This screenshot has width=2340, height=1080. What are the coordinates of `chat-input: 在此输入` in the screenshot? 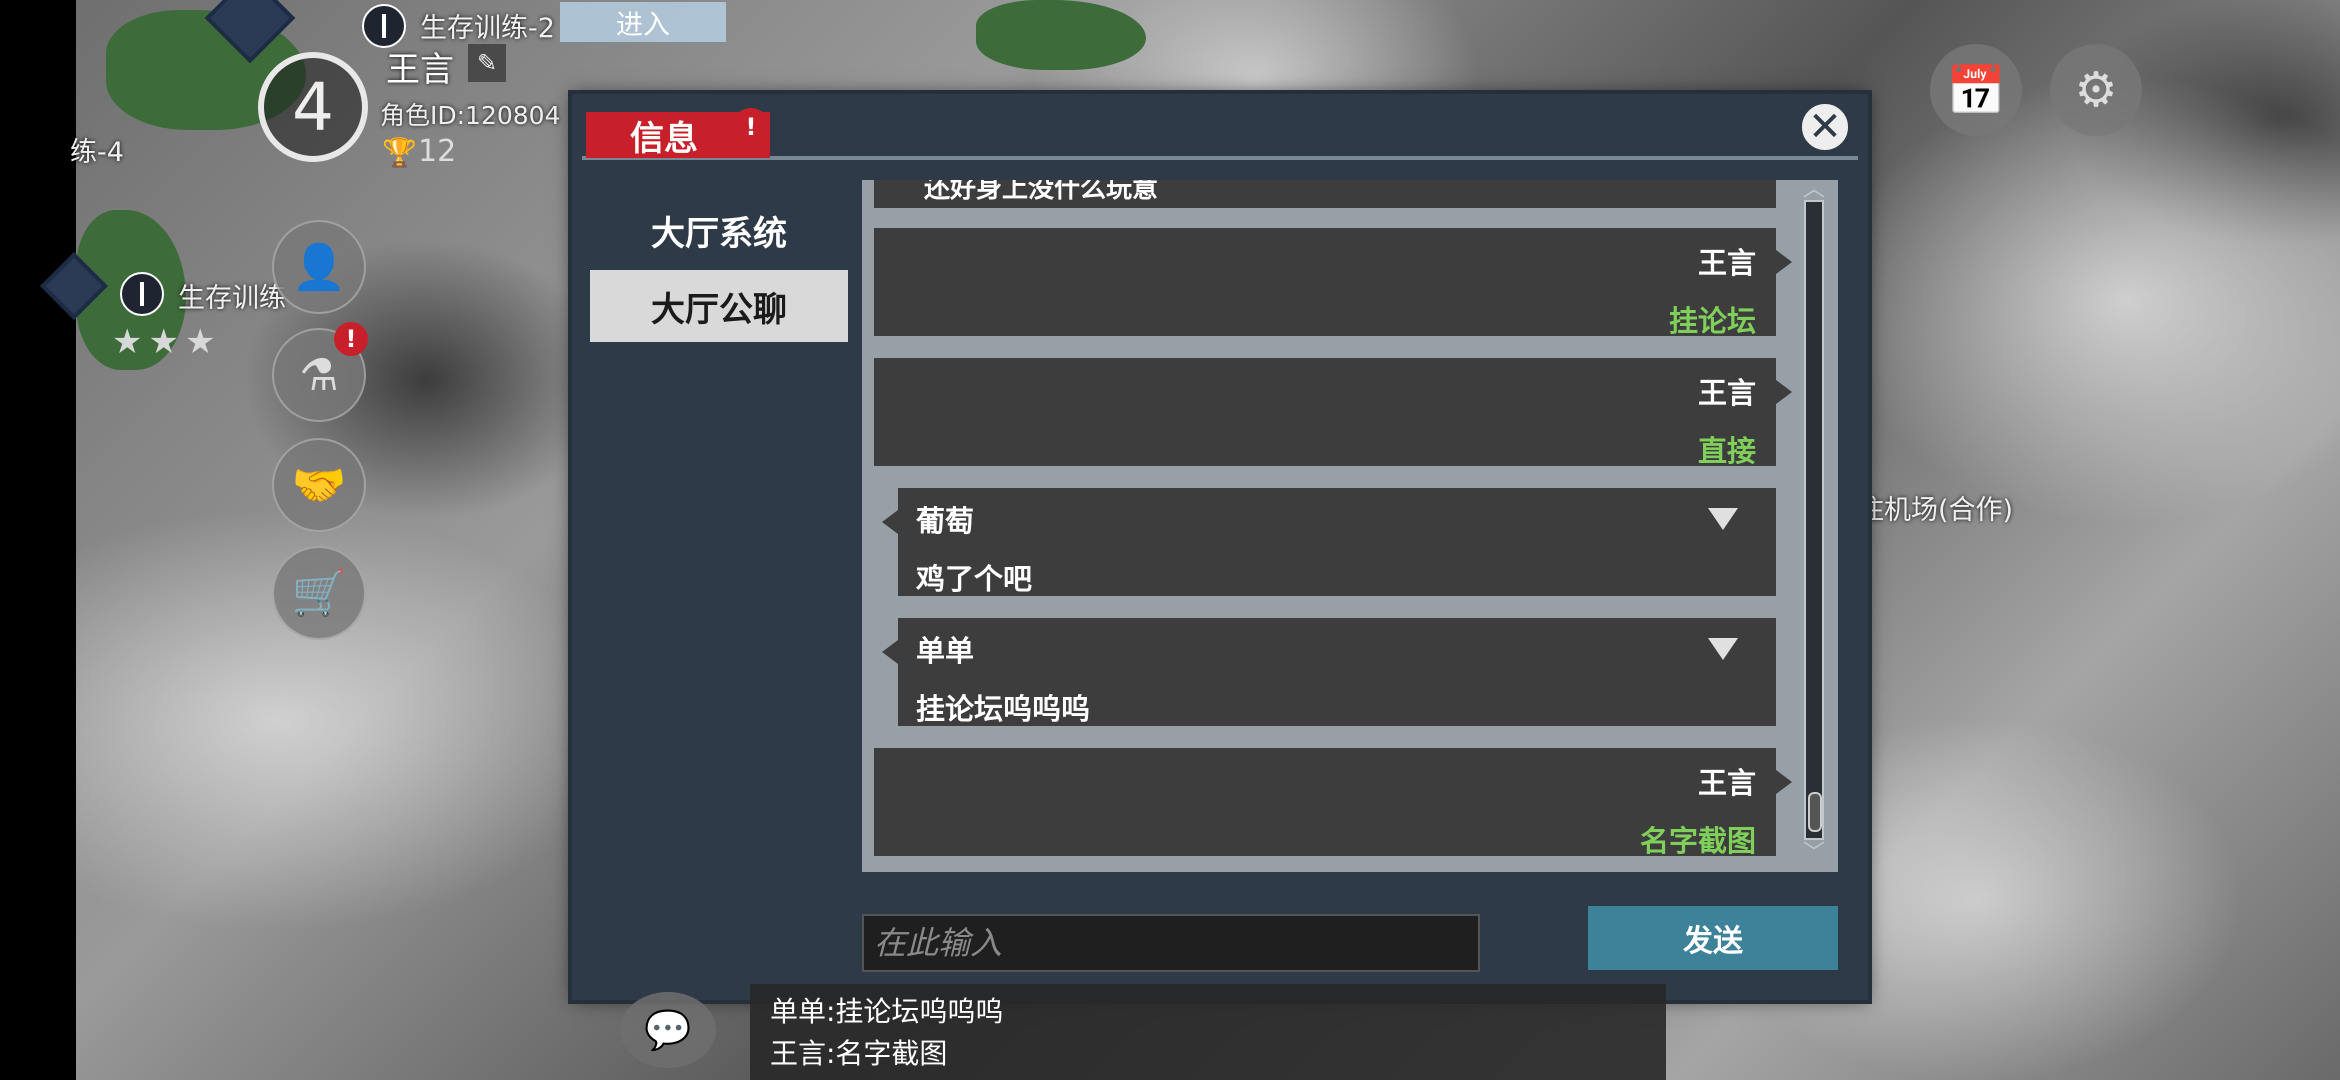 It's located at (1171, 943).